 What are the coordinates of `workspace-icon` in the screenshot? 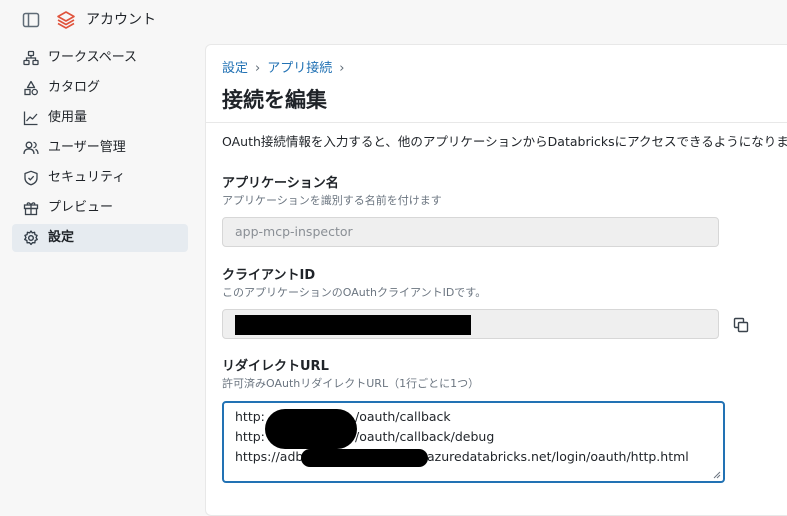 It's located at (31, 58).